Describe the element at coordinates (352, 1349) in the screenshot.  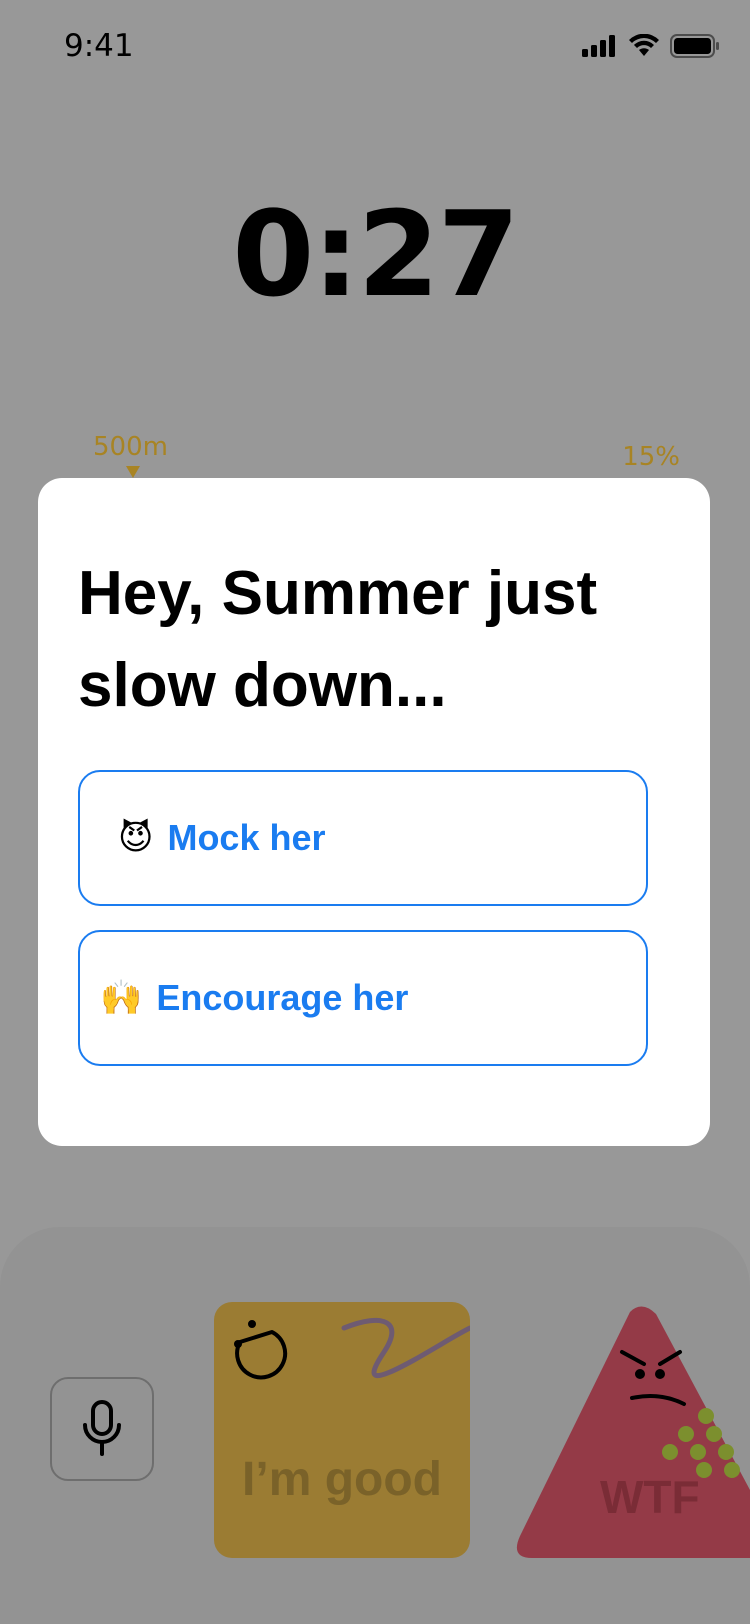
I see `pacman-face-icon` at that location.